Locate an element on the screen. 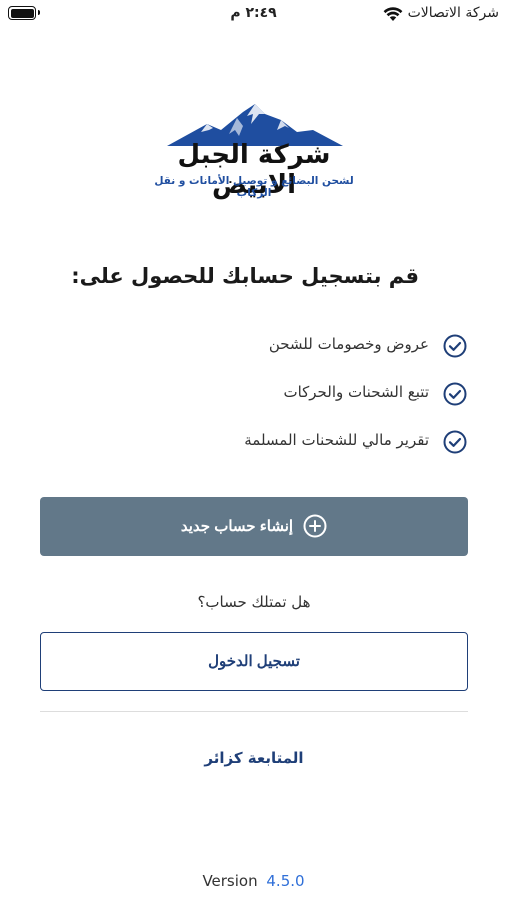  create-account-button: إنشاء حساب جديد is located at coordinates (254, 526).